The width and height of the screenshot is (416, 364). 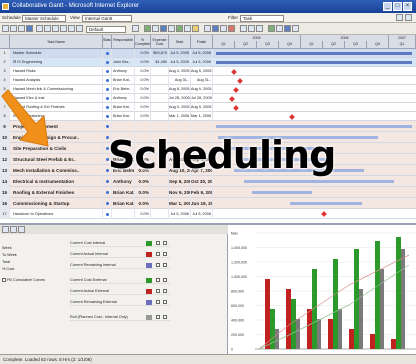 I want to click on link-icon, so click(x=135, y=28).